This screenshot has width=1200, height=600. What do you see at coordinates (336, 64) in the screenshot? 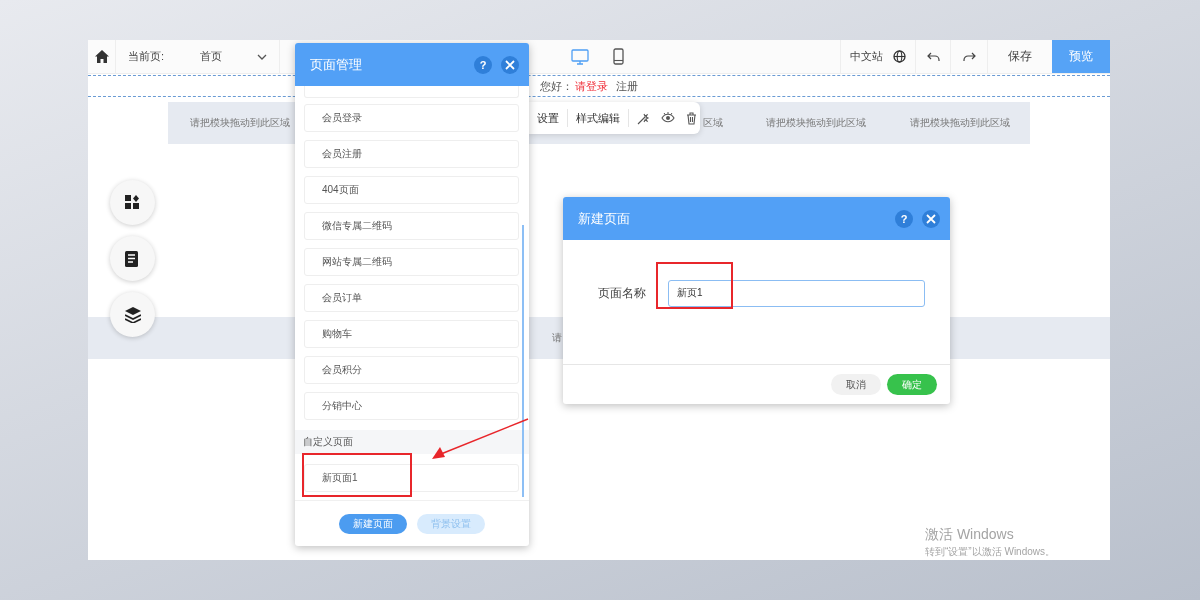
I see `dialog-title: 页面管理` at bounding box center [336, 64].